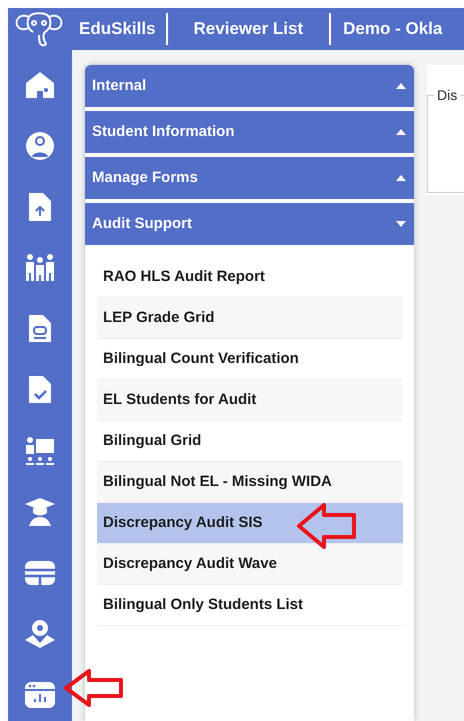 Image resolution: width=464 pixels, height=721 pixels. I want to click on menu-item: Discrepancy Audit SIS, so click(250, 523).